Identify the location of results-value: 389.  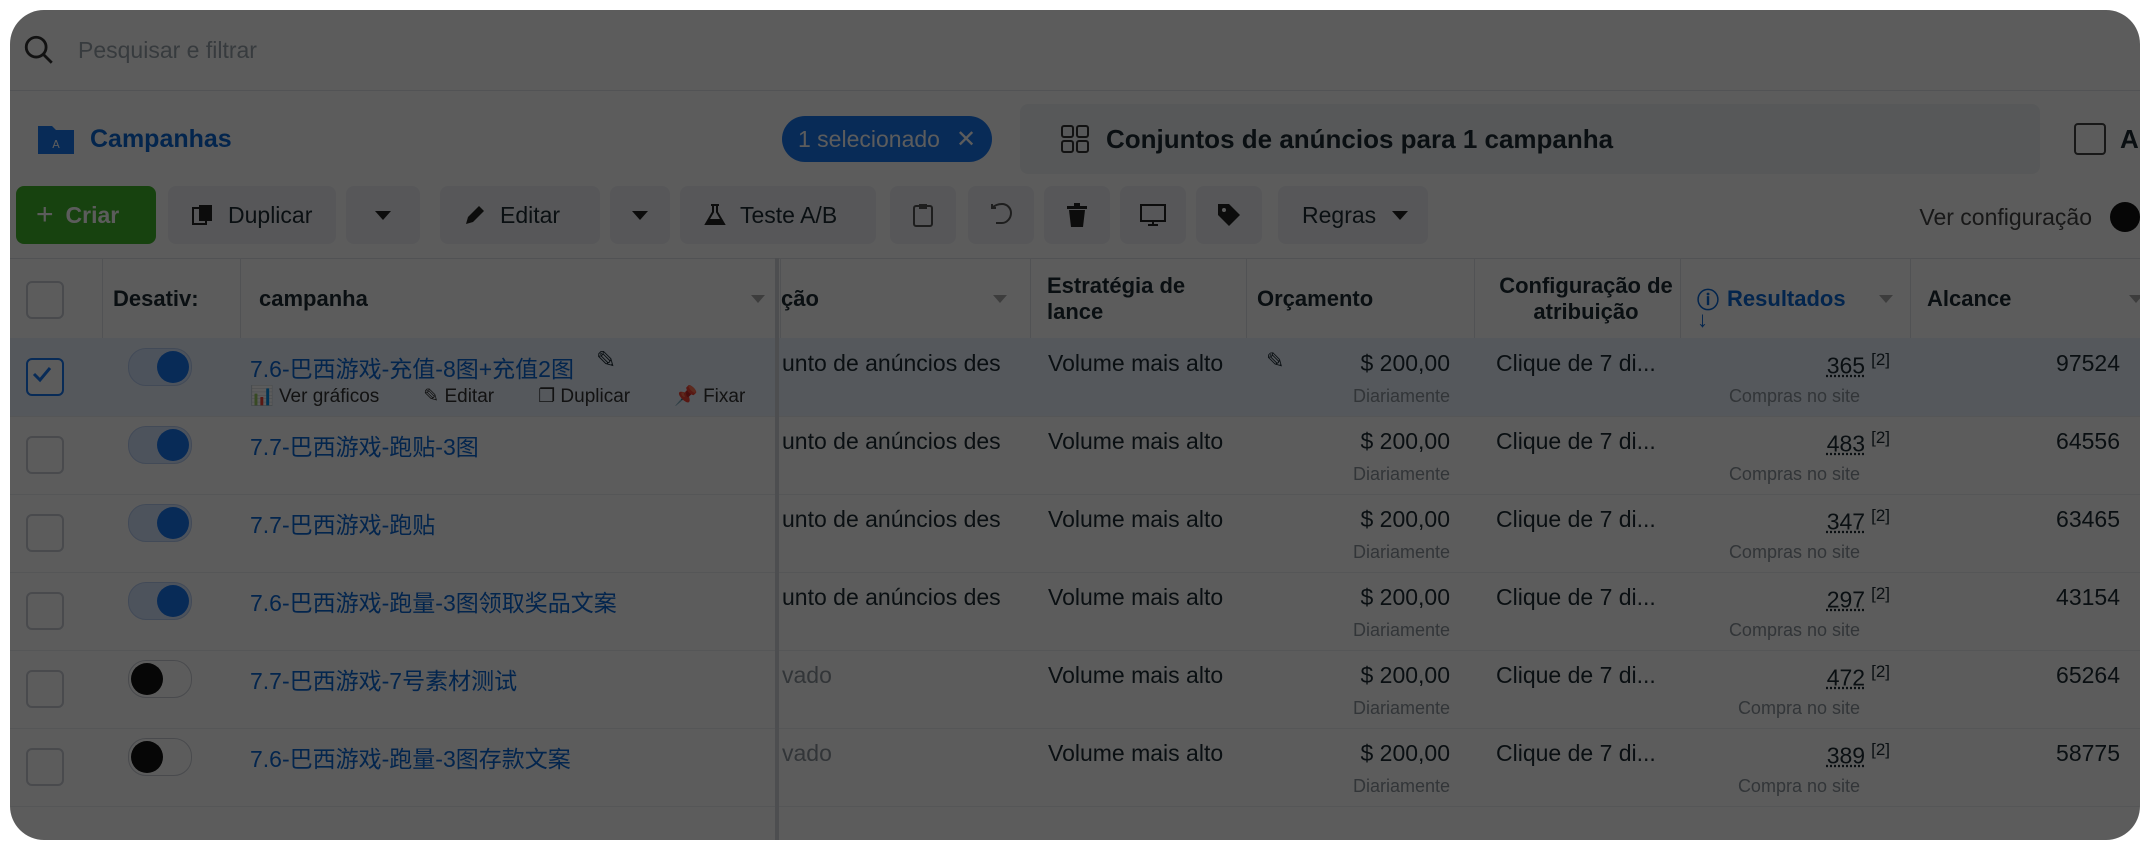
(1846, 756).